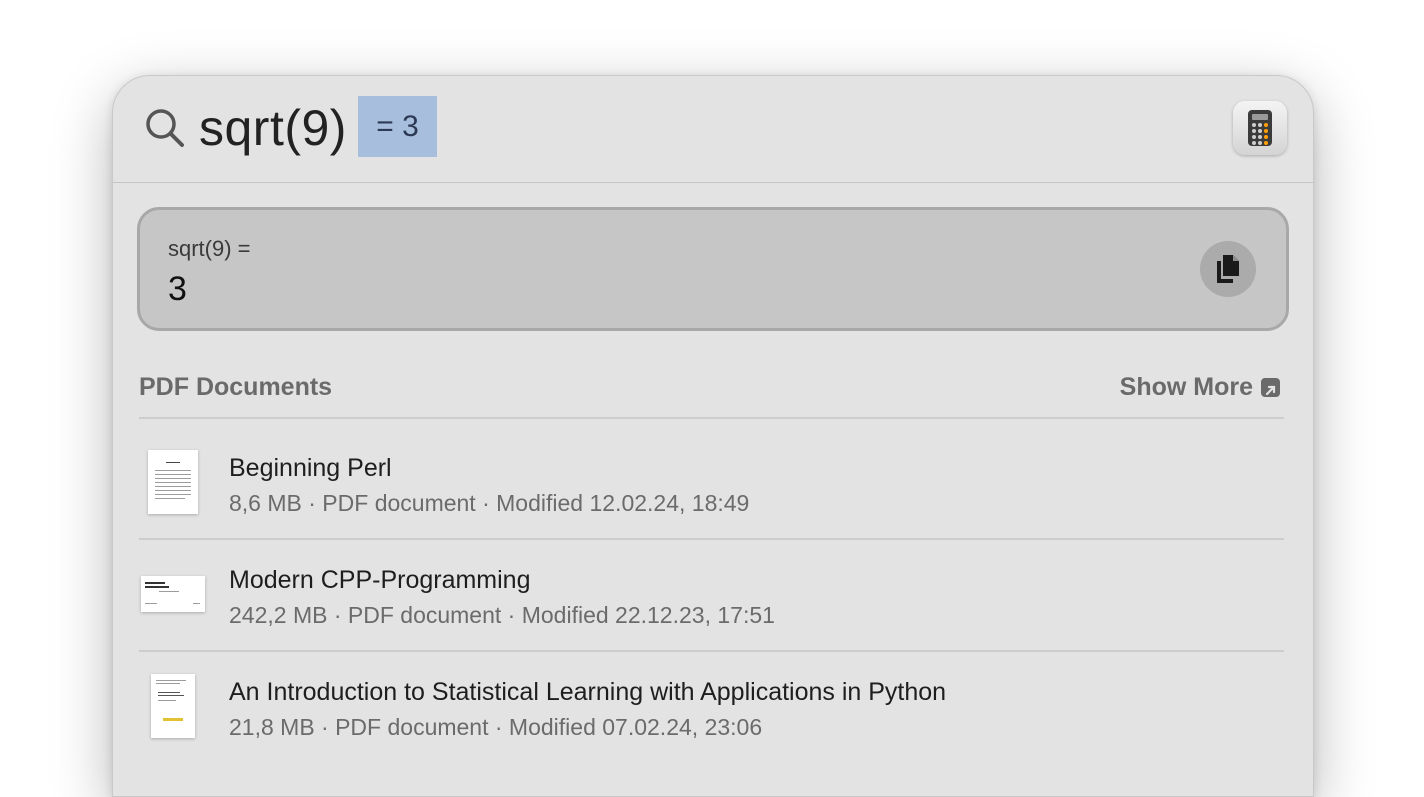  I want to click on copy-icon, so click(1228, 269).